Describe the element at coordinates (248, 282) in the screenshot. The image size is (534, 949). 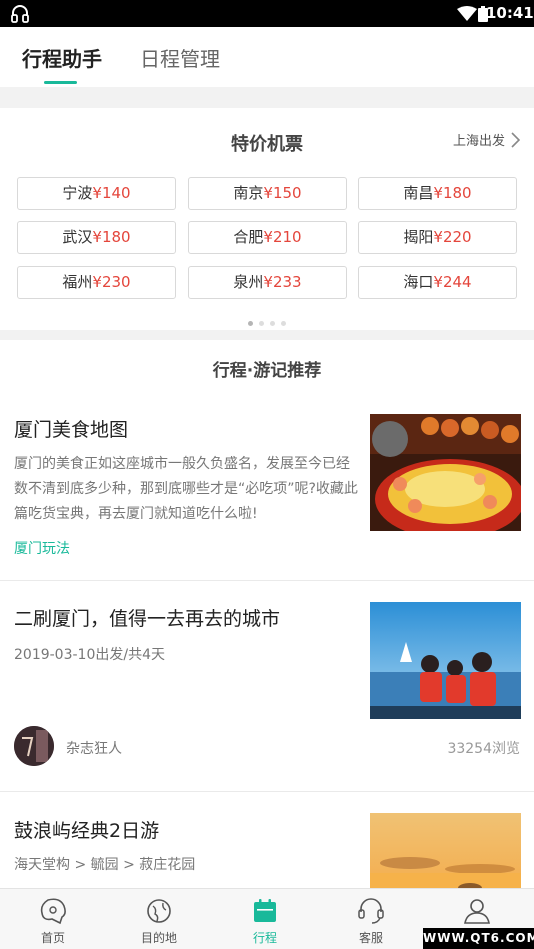
I see `fare-city: 泉州` at that location.